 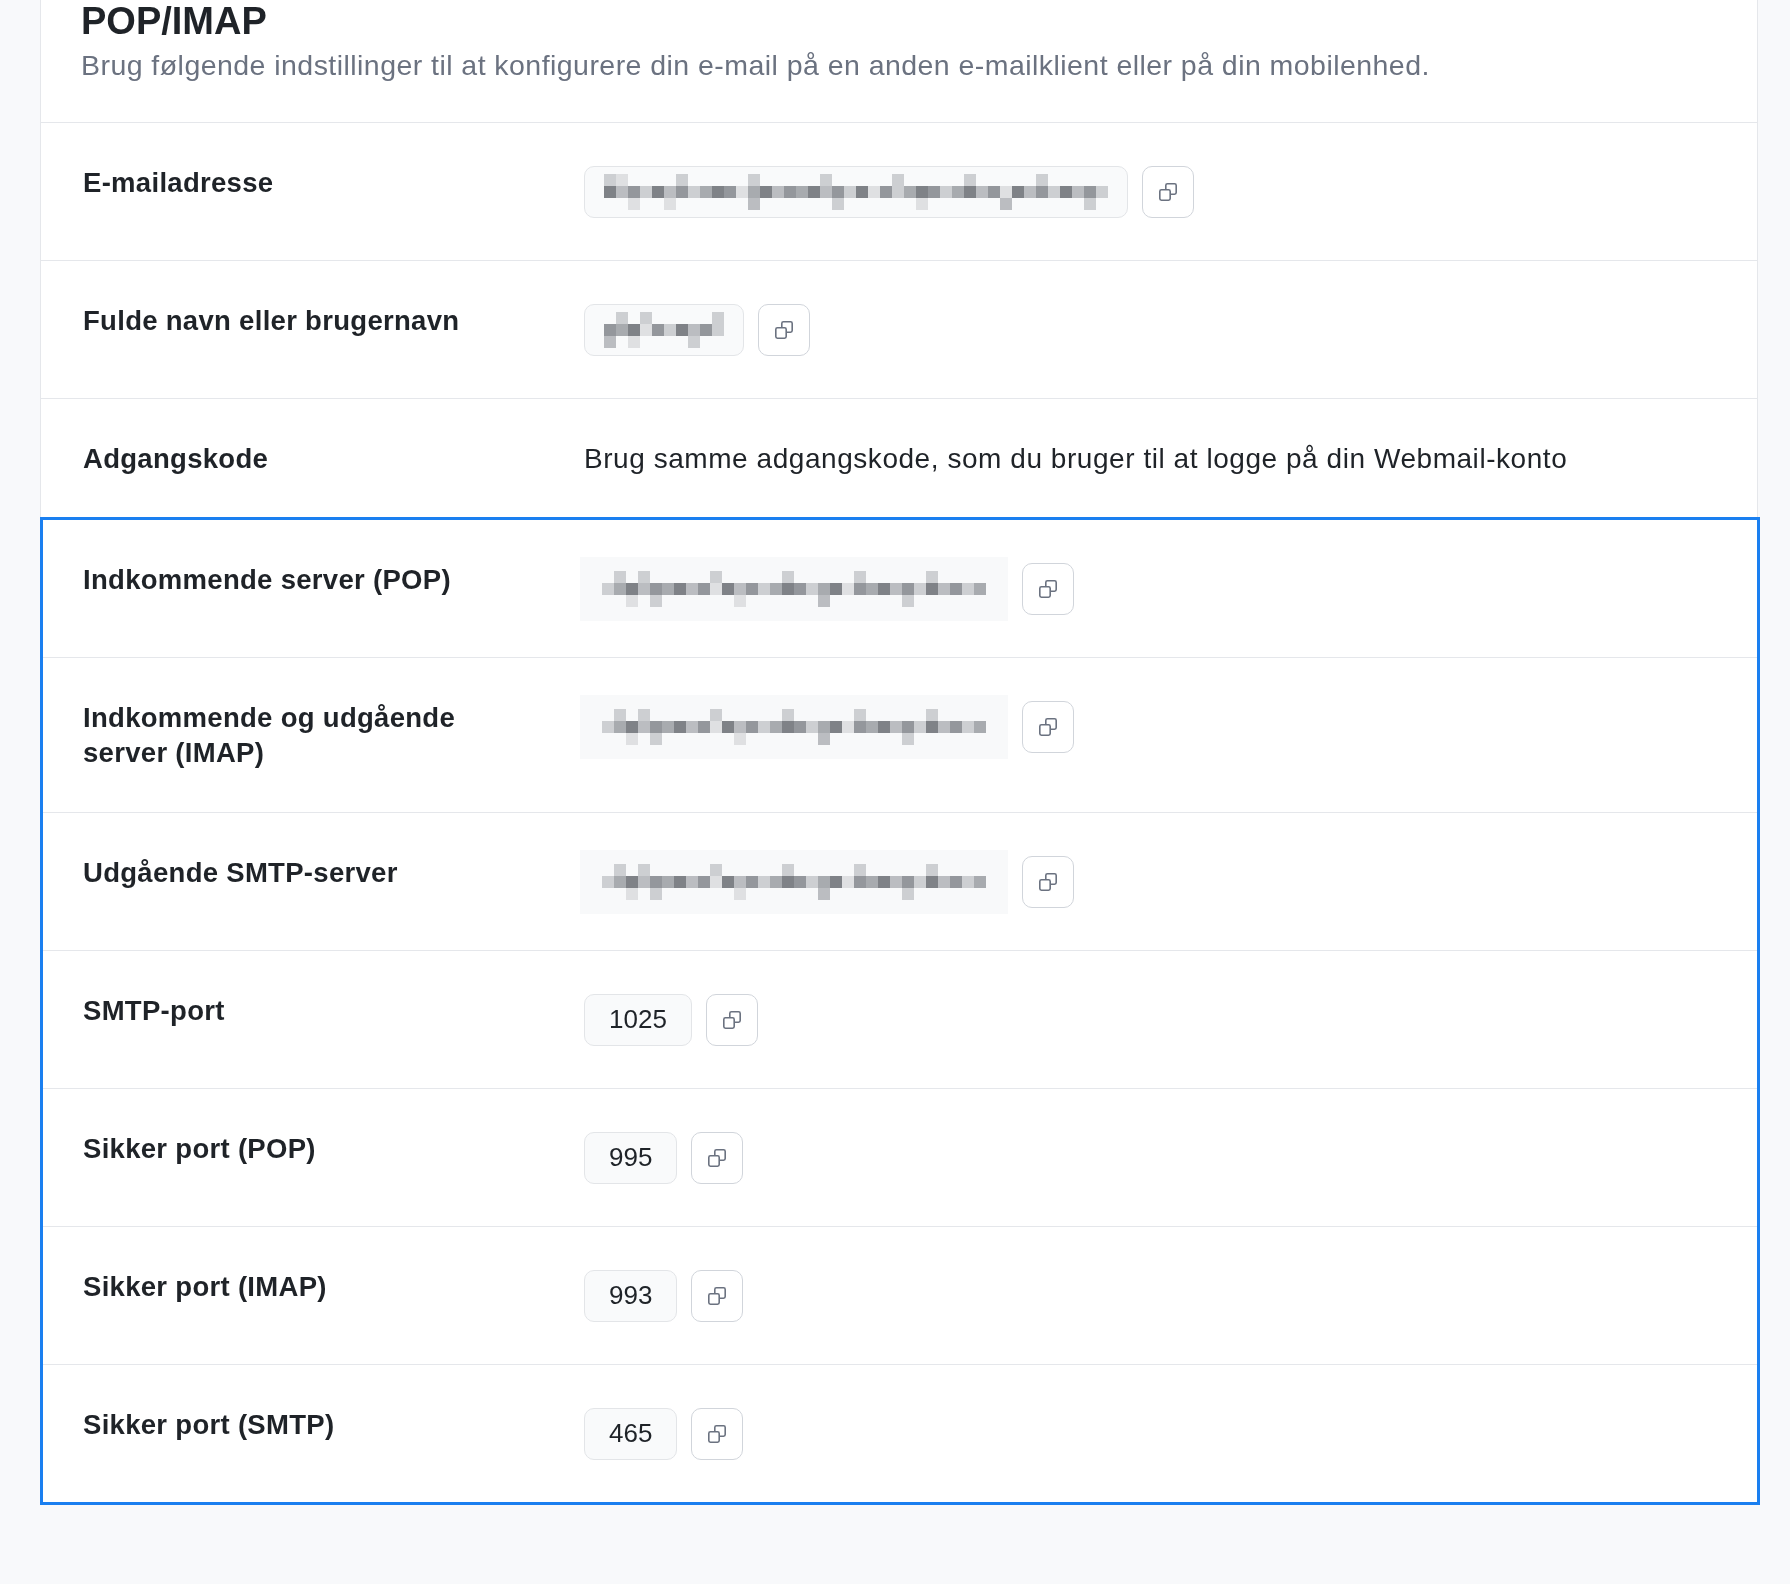 What do you see at coordinates (154, 1010) in the screenshot?
I see `setting-label: SMTP-port` at bounding box center [154, 1010].